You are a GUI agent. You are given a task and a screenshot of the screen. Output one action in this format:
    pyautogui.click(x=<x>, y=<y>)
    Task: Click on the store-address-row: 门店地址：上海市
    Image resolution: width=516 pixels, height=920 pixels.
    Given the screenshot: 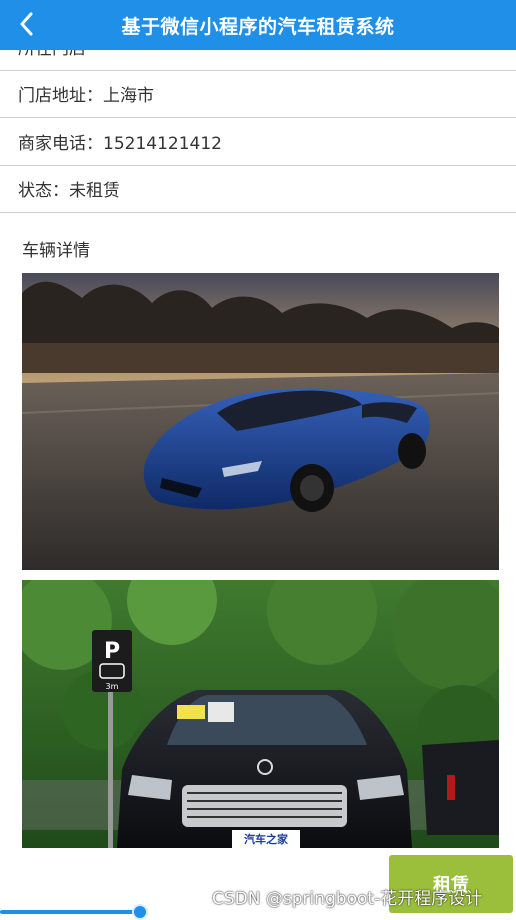 What is the action you would take?
    pyautogui.click(x=258, y=94)
    